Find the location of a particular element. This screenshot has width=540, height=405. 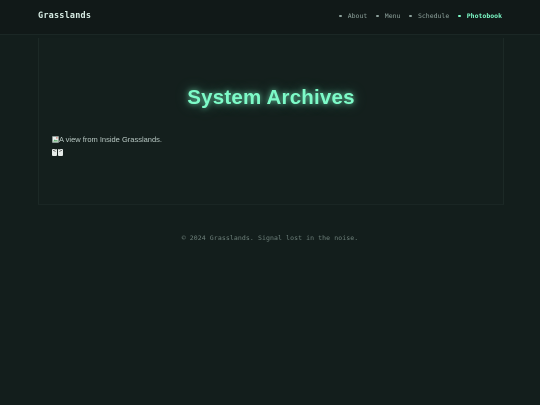

nav-item-photobook: Photobook is located at coordinates (480, 16).